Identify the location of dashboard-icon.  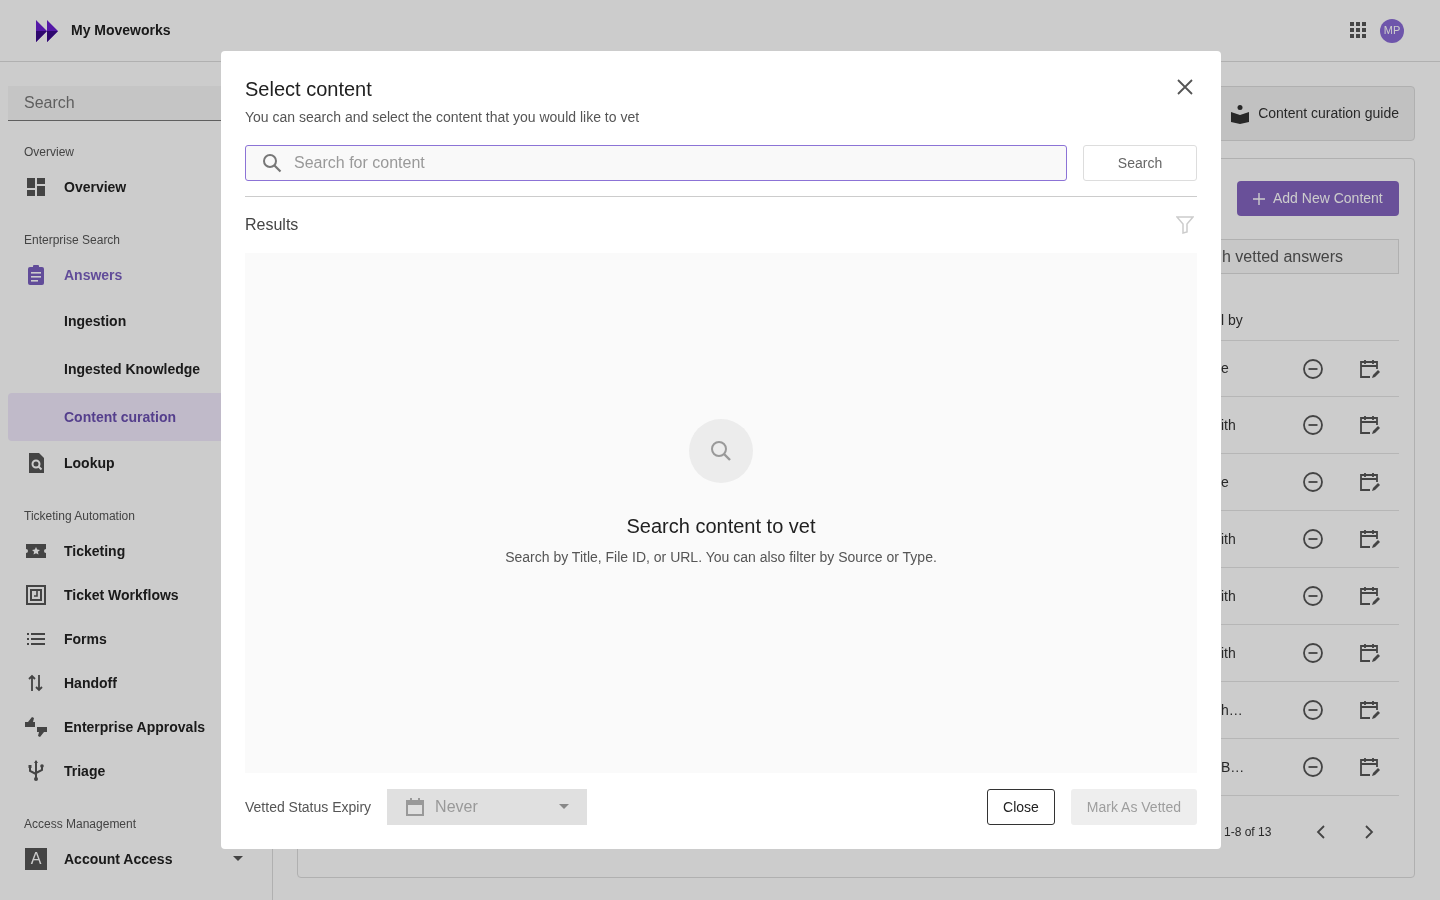
(36, 187).